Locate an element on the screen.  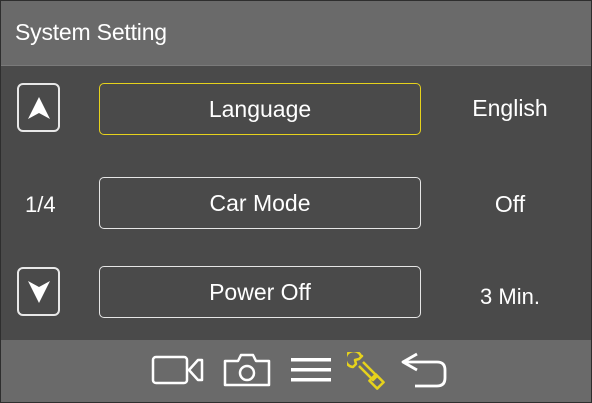
page-indicator: 1/4 is located at coordinates (40, 204).